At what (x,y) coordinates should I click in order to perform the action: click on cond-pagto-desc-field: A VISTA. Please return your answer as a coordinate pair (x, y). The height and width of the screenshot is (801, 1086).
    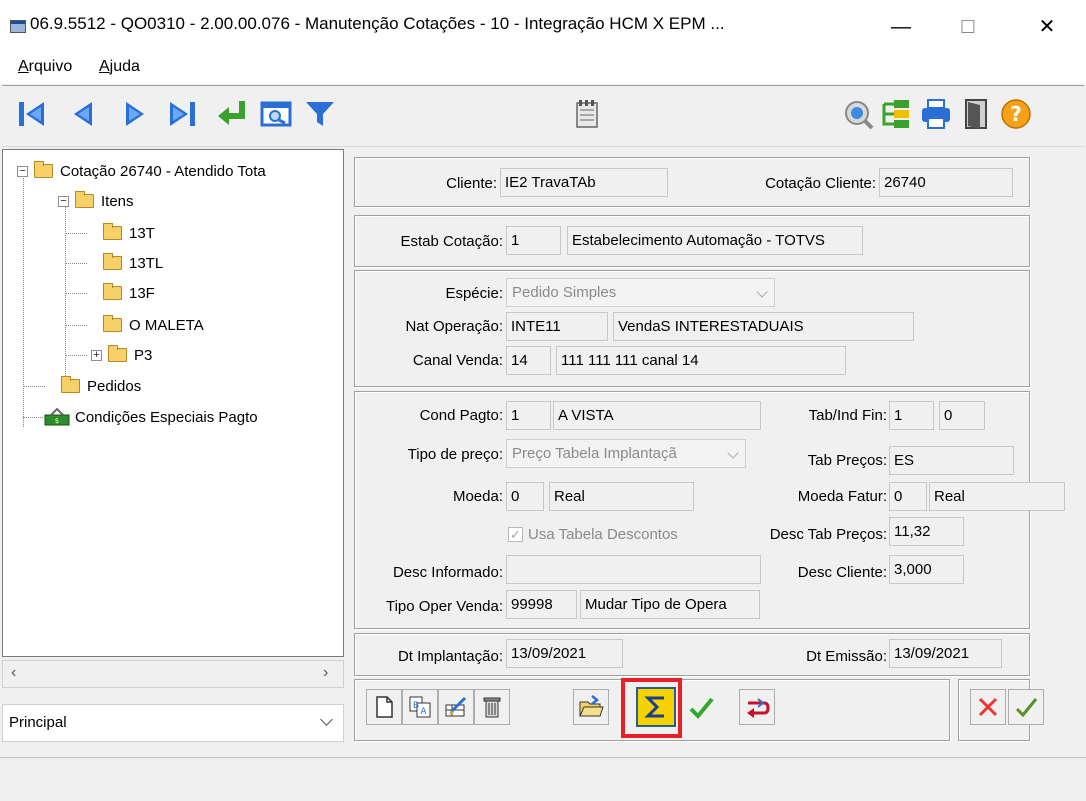
    Looking at the image, I should click on (657, 415).